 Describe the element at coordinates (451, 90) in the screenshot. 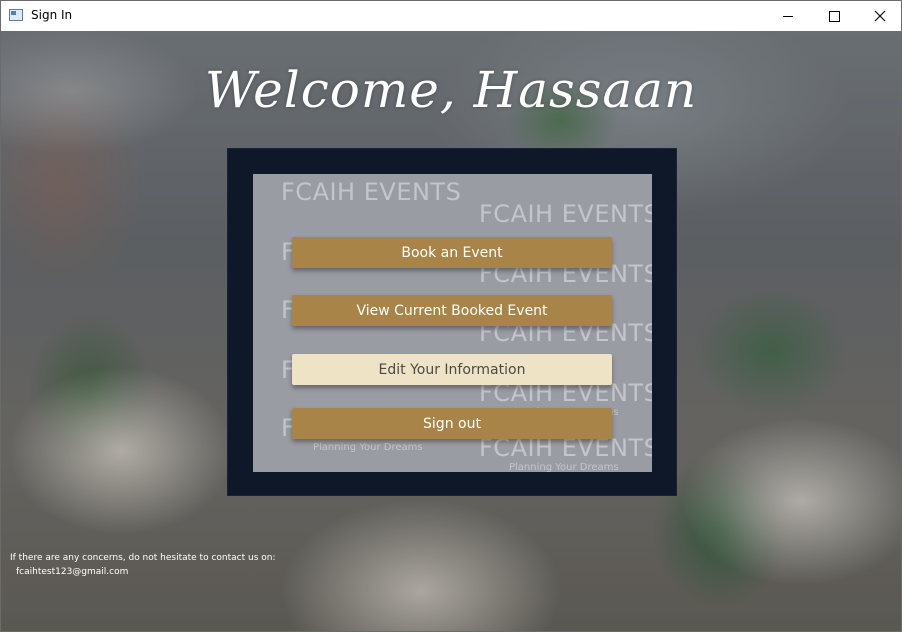

I see `welcome-heading: Welcome, Hassaan` at that location.